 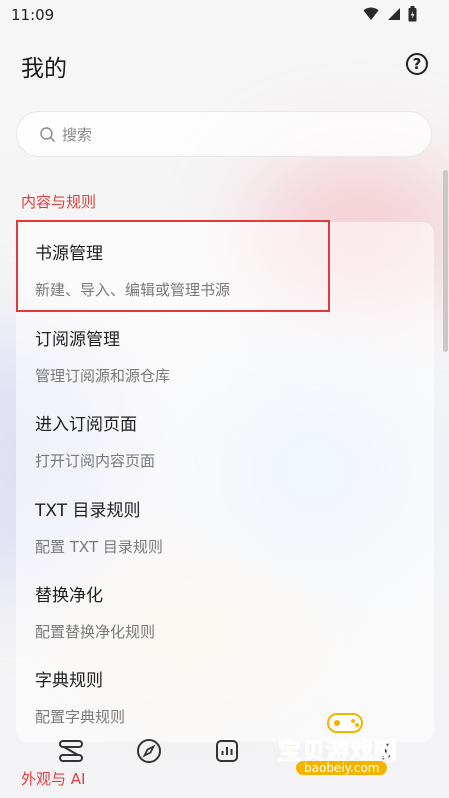 What do you see at coordinates (33, 15) in the screenshot?
I see `status-time: 11:09` at bounding box center [33, 15].